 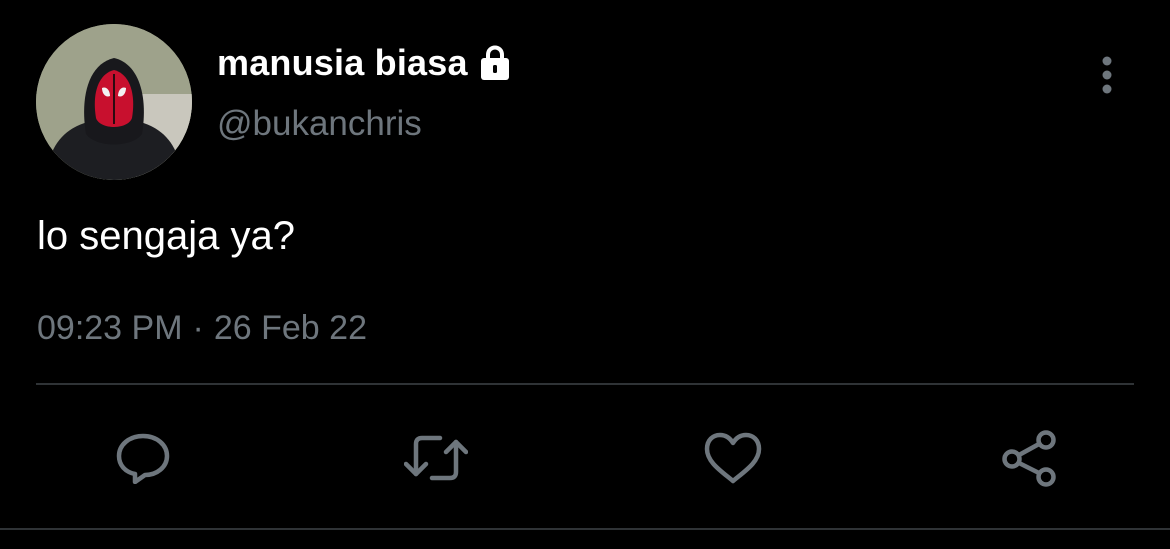 I want to click on timestamp: 09:23 PM · 26 Feb 22, so click(x=202, y=328).